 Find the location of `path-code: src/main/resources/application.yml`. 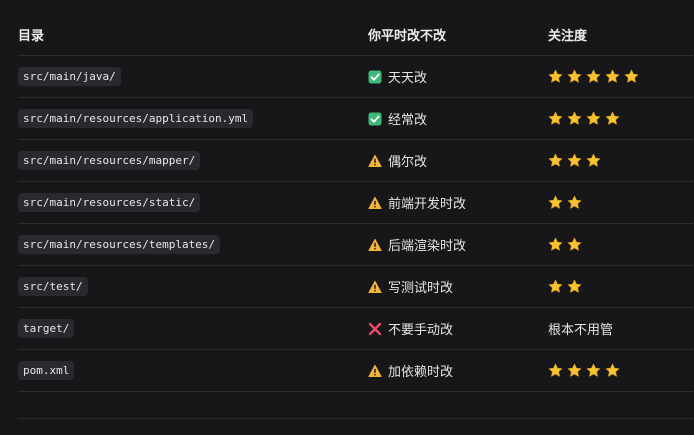

path-code: src/main/resources/application.yml is located at coordinates (136, 118).